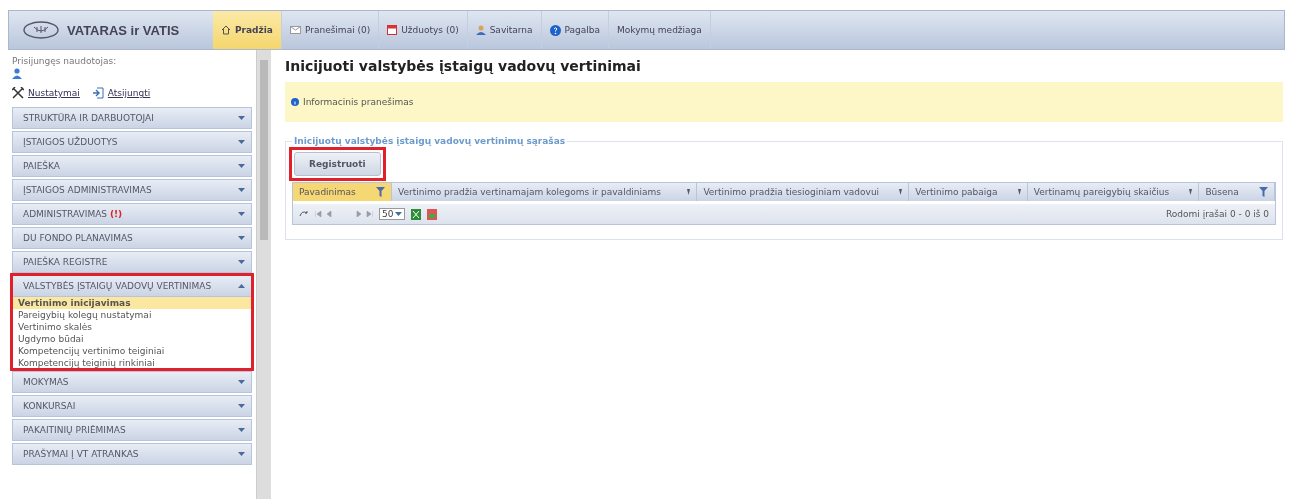 The width and height of the screenshot is (1293, 499). Describe the element at coordinates (392, 214) in the screenshot. I see `page-size-select: 50` at that location.